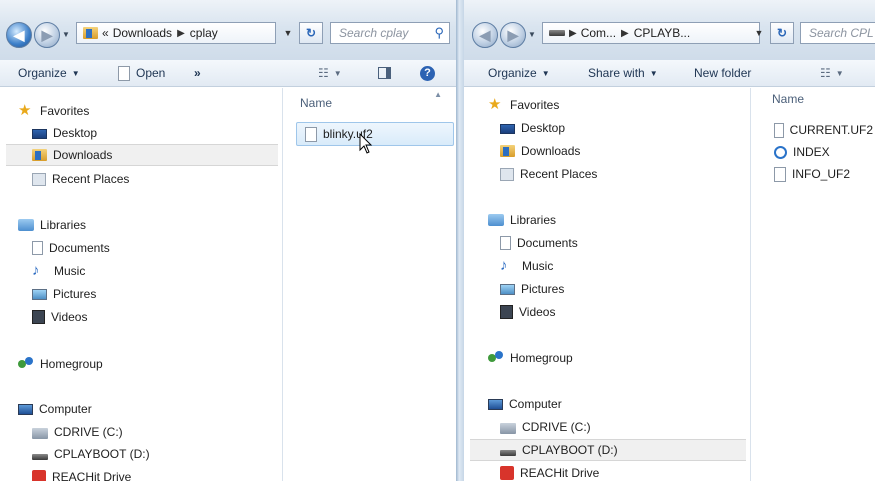 The height and width of the screenshot is (481, 875). What do you see at coordinates (823, 152) in the screenshot?
I see `file-item-index: INDEX` at bounding box center [823, 152].